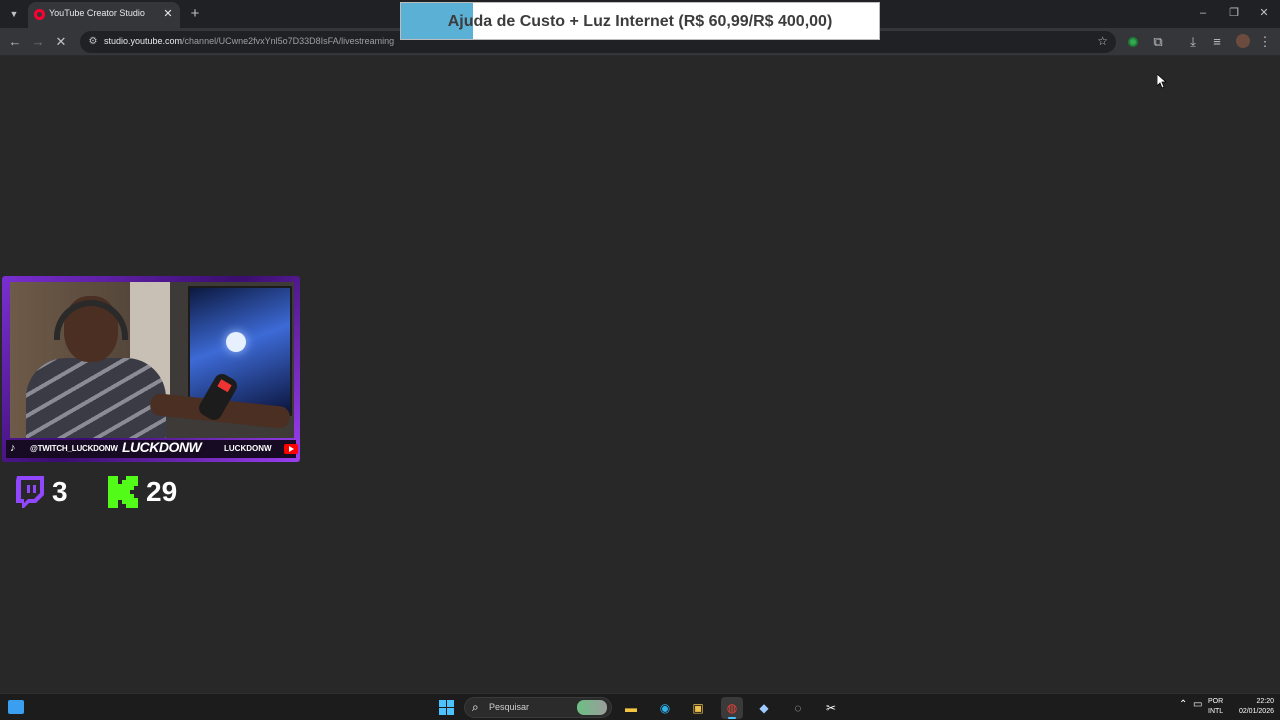  I want to click on headset-icon, so click(91, 320).